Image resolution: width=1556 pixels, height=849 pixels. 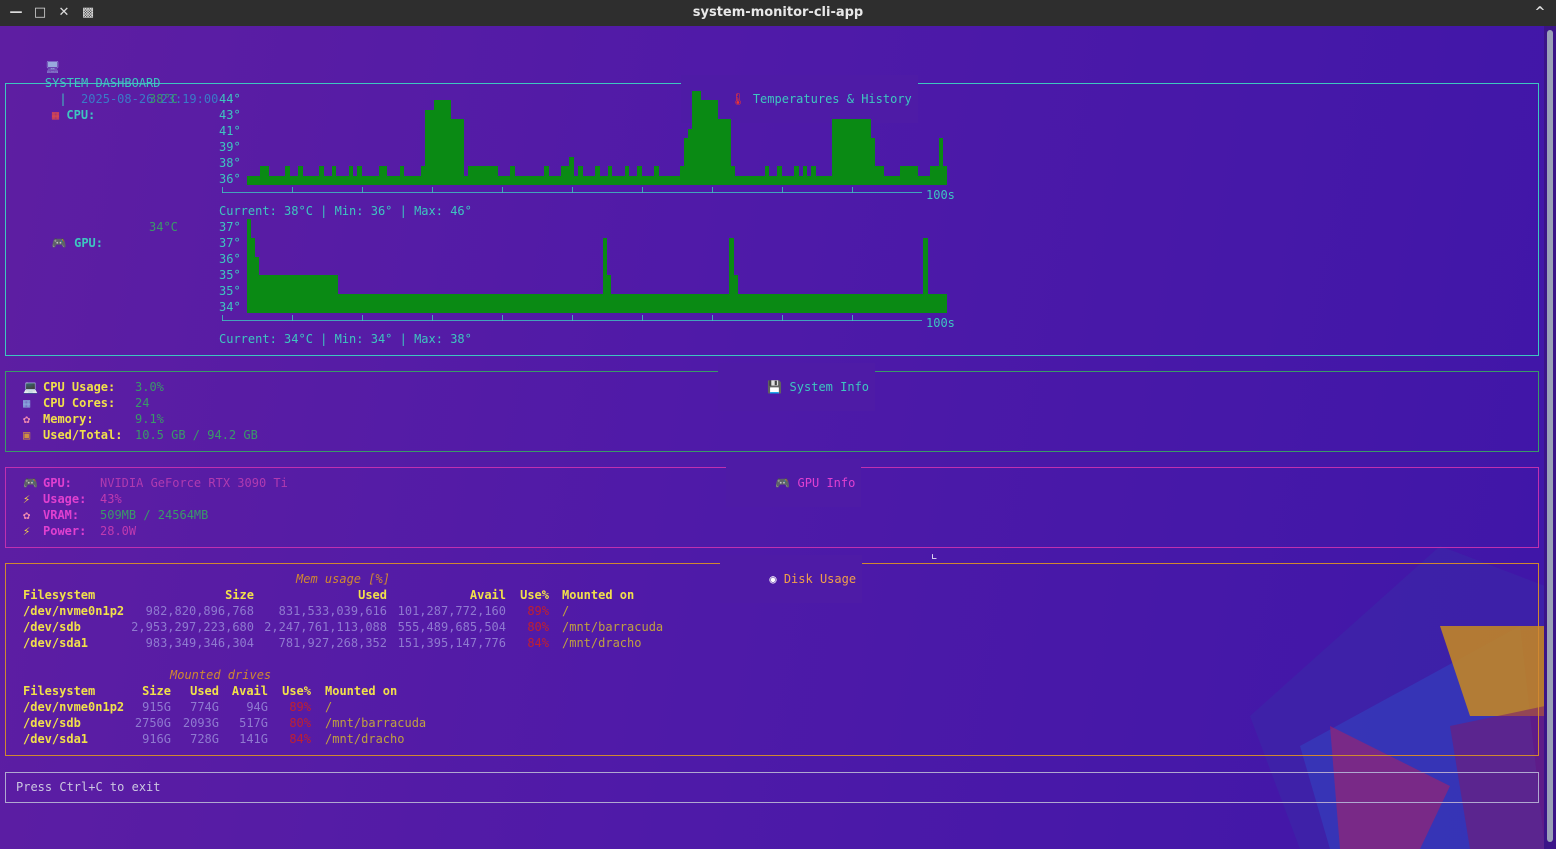 What do you see at coordinates (152, 723) in the screenshot?
I see `table-cell: 2750G` at bounding box center [152, 723].